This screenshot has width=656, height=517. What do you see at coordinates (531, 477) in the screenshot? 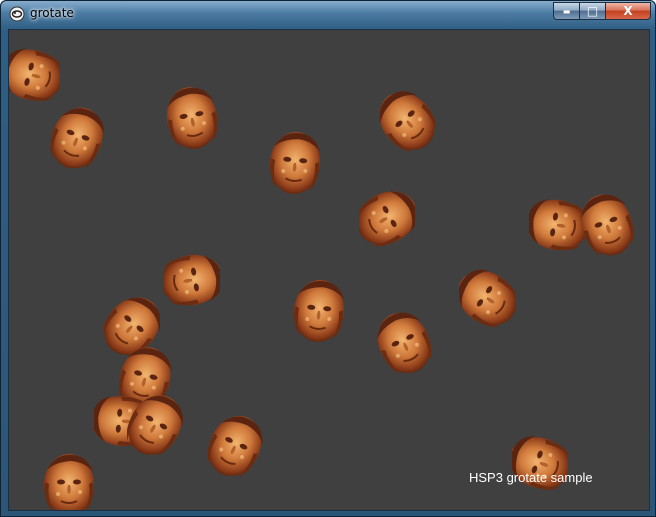
I see `sample-caption: HSP3 grotate sample` at bounding box center [531, 477].